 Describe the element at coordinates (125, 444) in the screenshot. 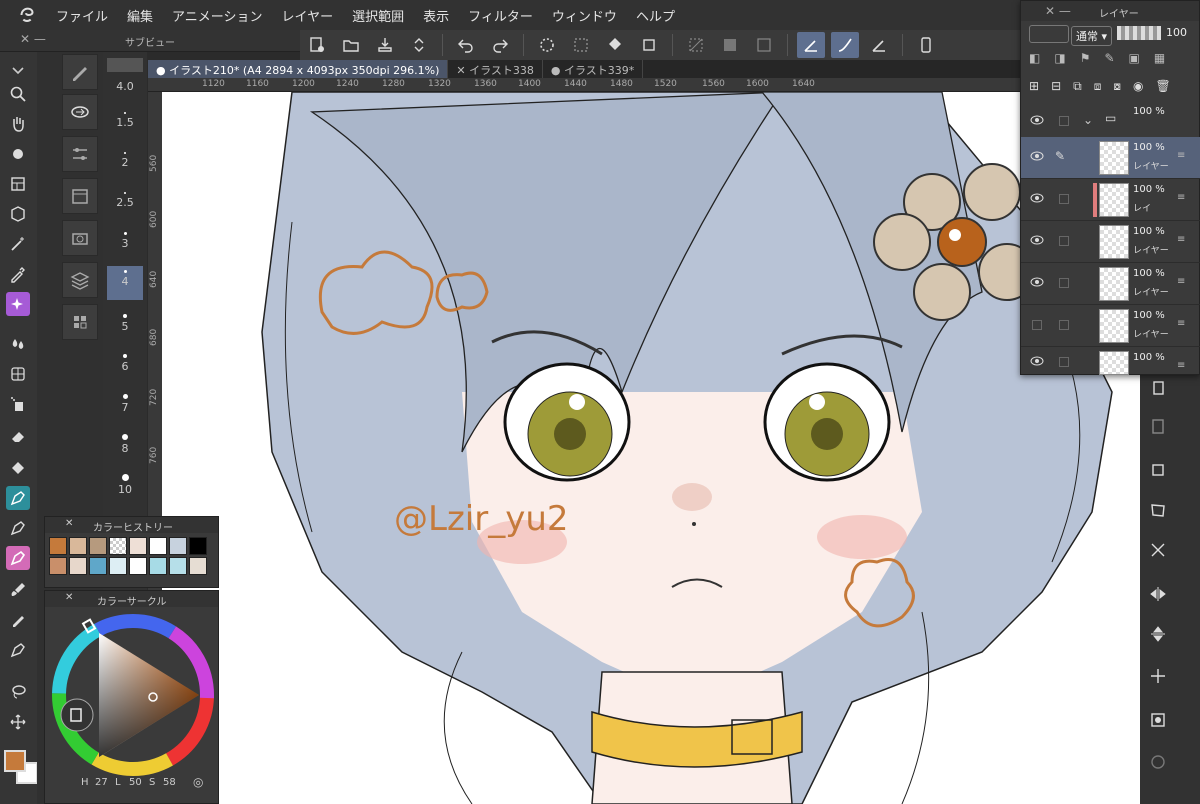

I see `brush-size-option: 8` at that location.